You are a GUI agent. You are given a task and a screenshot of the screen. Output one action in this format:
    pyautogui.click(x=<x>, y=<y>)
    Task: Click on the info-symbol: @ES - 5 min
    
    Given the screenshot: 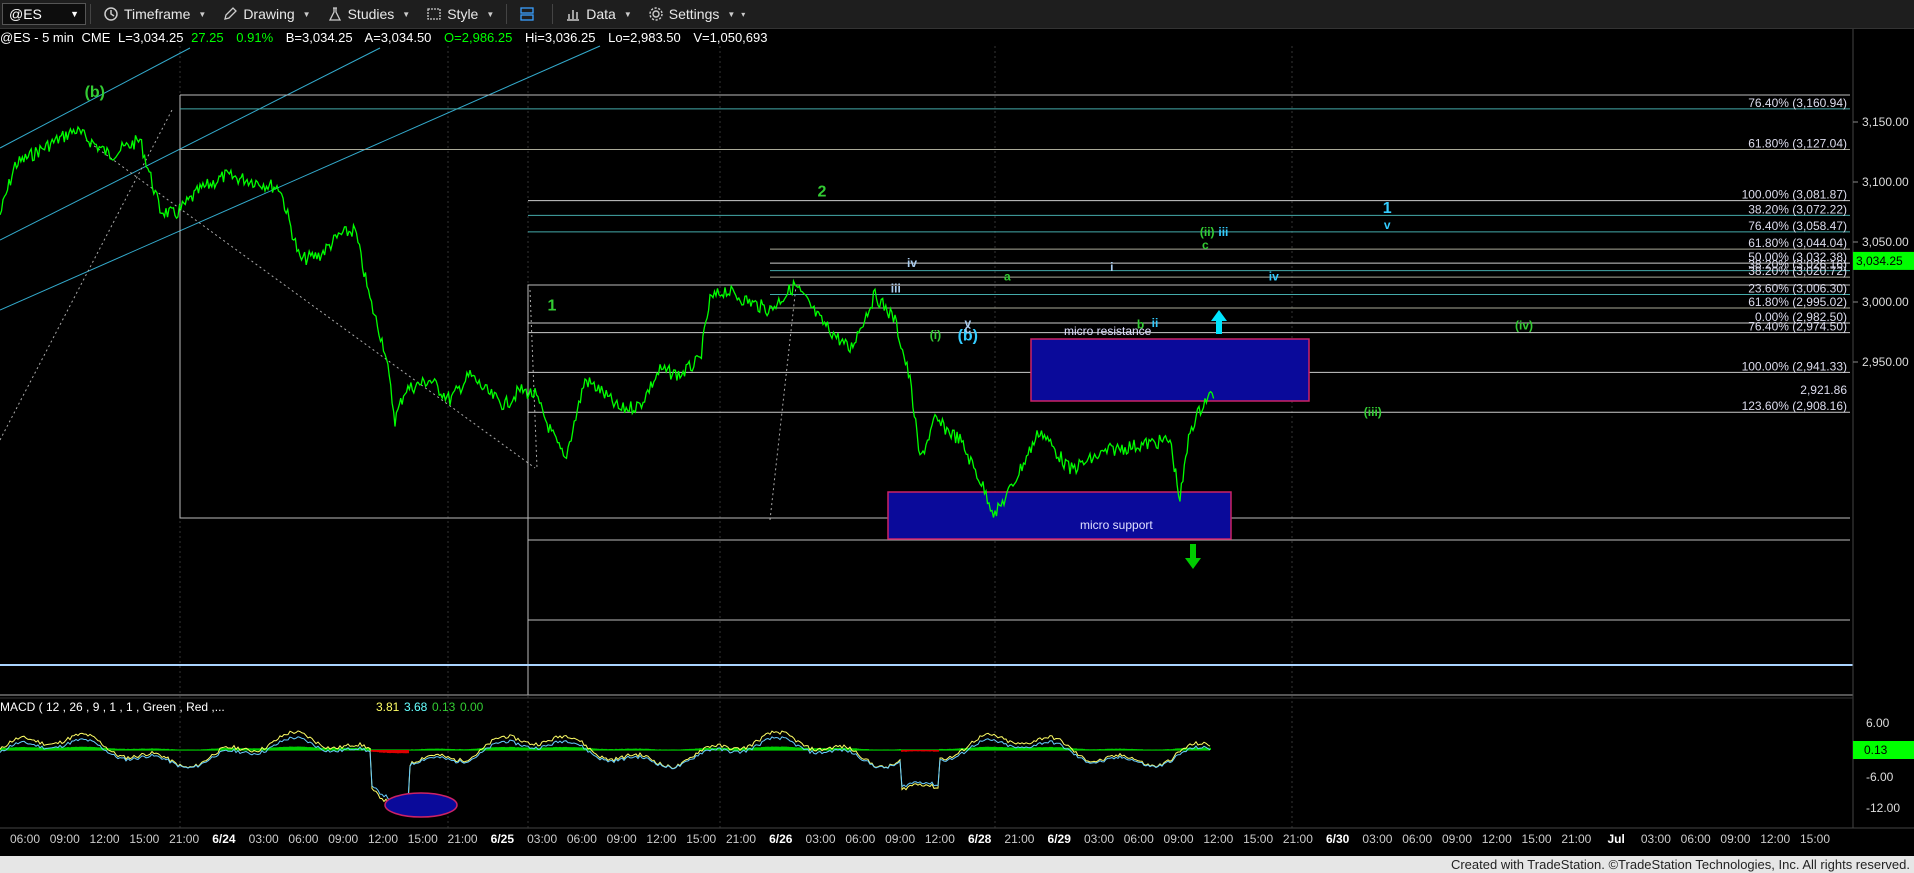 What is the action you would take?
    pyautogui.click(x=37, y=37)
    